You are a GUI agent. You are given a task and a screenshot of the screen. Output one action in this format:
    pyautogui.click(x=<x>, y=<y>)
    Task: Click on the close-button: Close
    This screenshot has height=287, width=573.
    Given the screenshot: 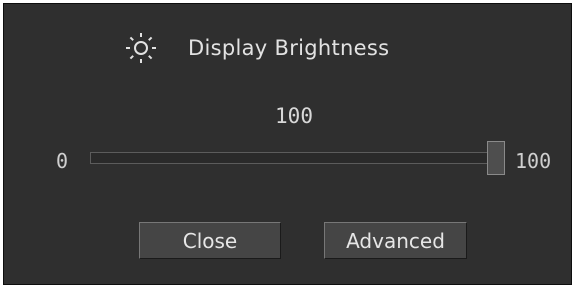 What is the action you would take?
    pyautogui.click(x=210, y=240)
    